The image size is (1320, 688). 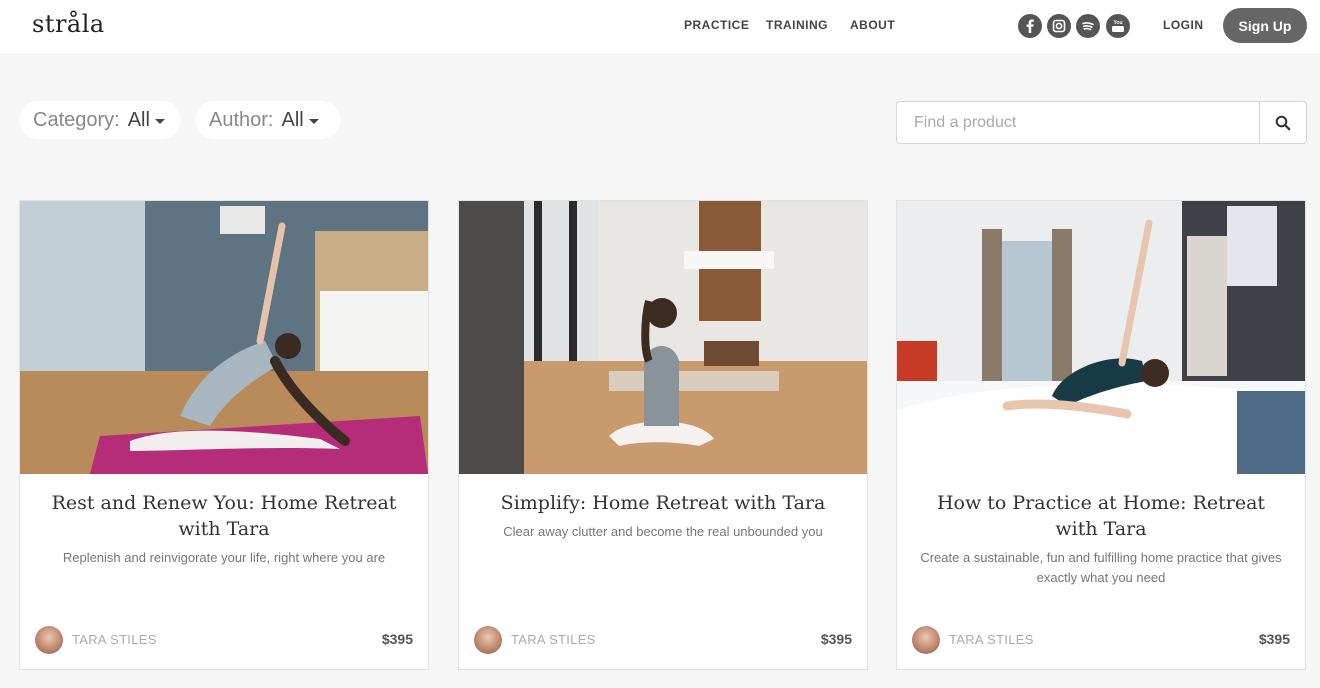 I want to click on svg-text: You, so click(x=1117, y=23).